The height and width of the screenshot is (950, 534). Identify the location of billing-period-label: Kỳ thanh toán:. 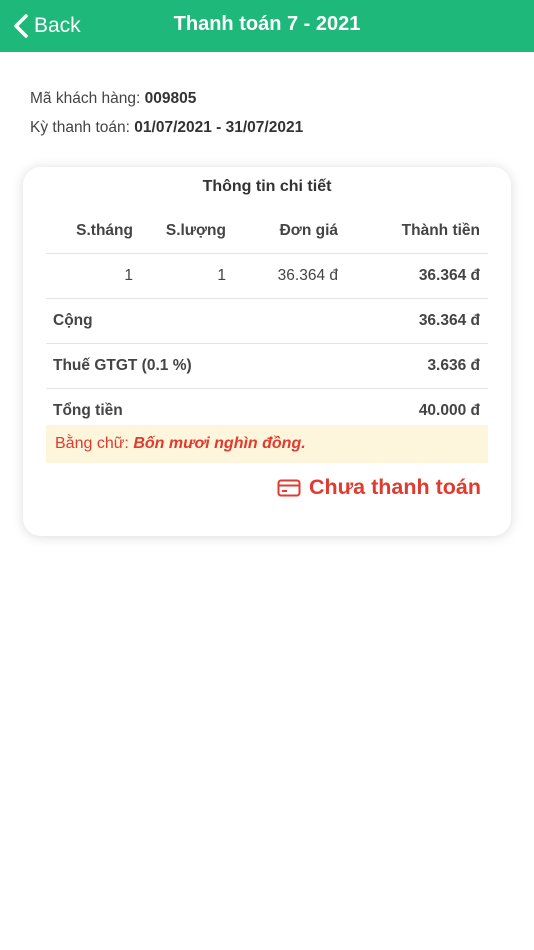
(82, 127).